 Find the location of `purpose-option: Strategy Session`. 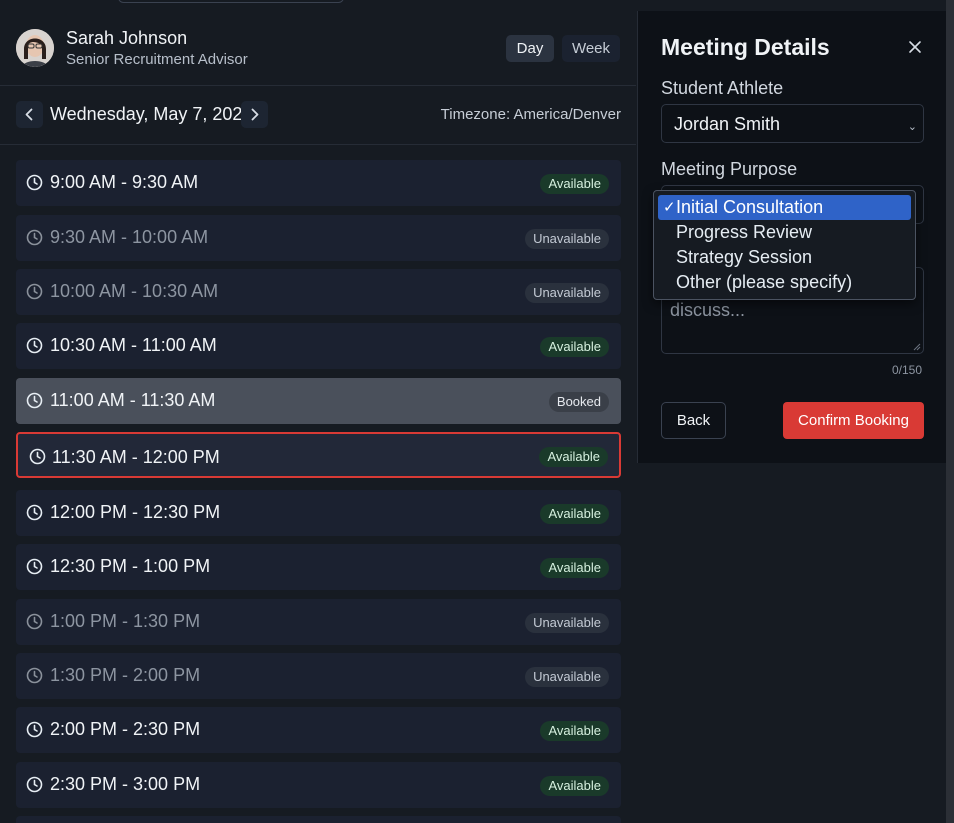

purpose-option: Strategy Session is located at coordinates (784, 257).